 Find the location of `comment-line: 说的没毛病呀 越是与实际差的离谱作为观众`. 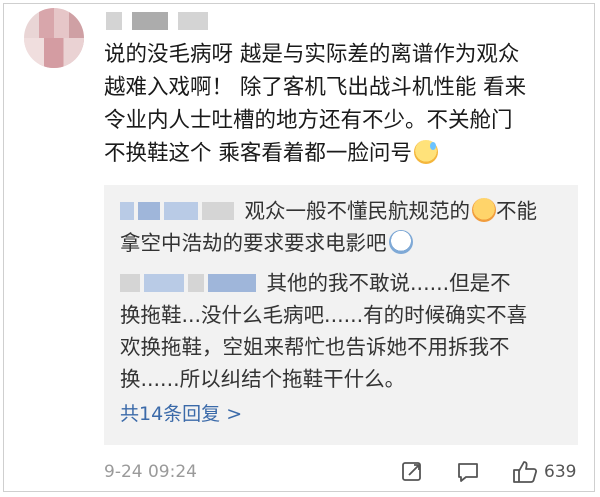

comment-line: 说的没毛病呀 越是与实际差的离谱作为观众 is located at coordinates (312, 54).